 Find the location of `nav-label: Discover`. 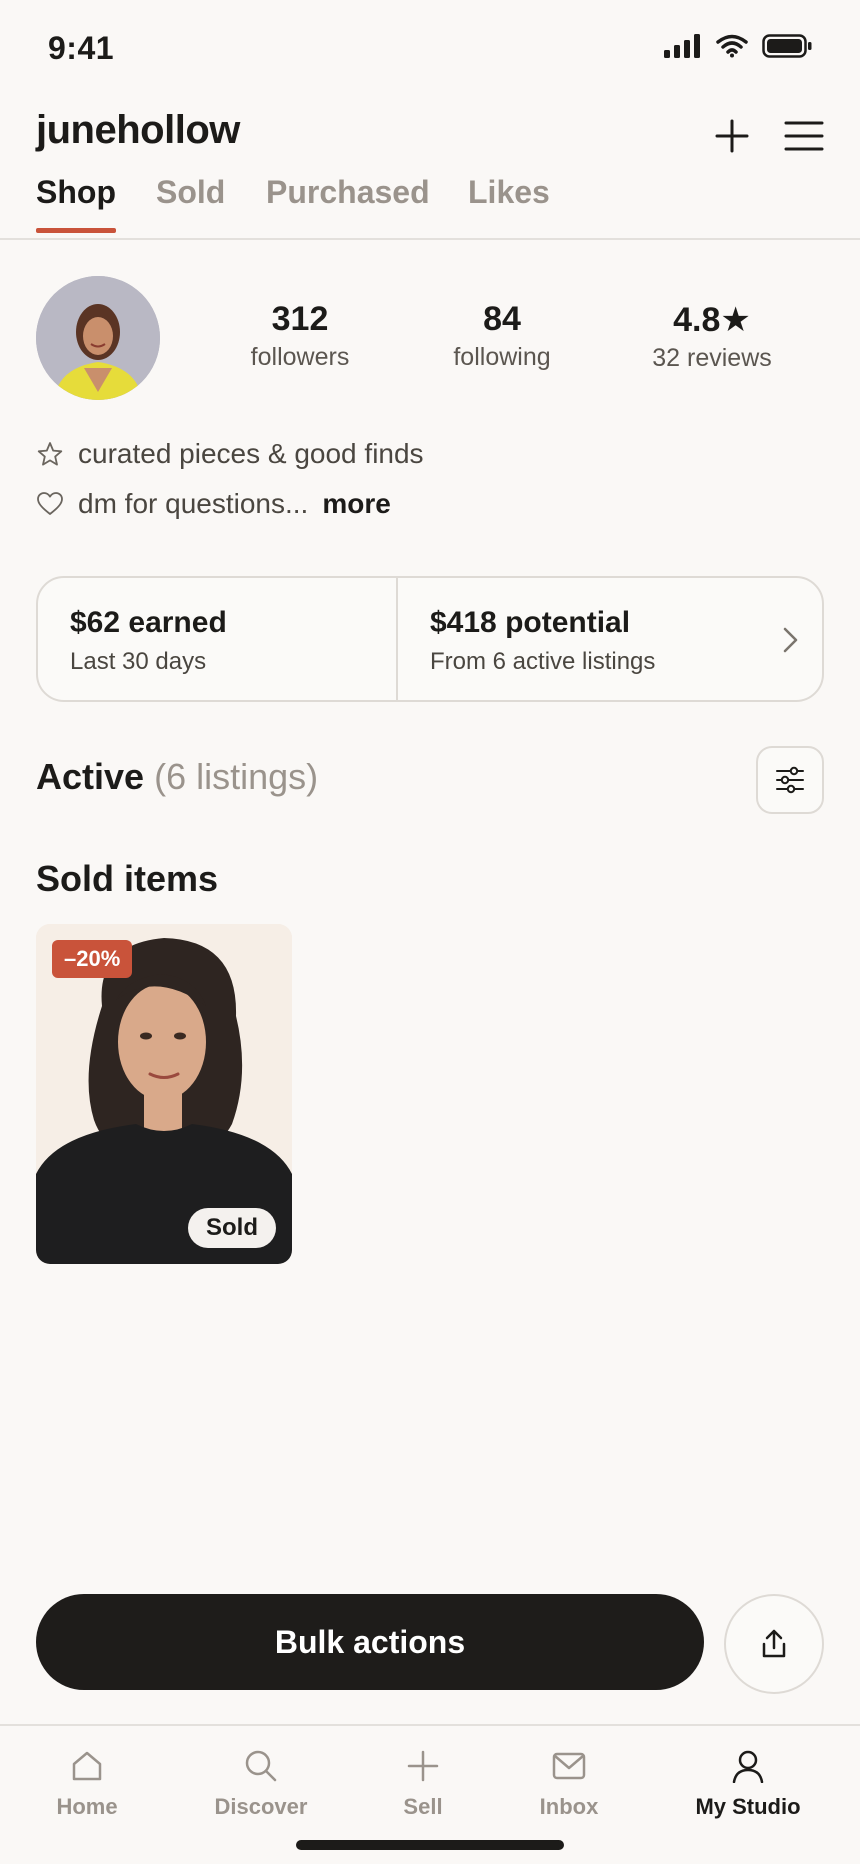

nav-label: Discover is located at coordinates (261, 1806).